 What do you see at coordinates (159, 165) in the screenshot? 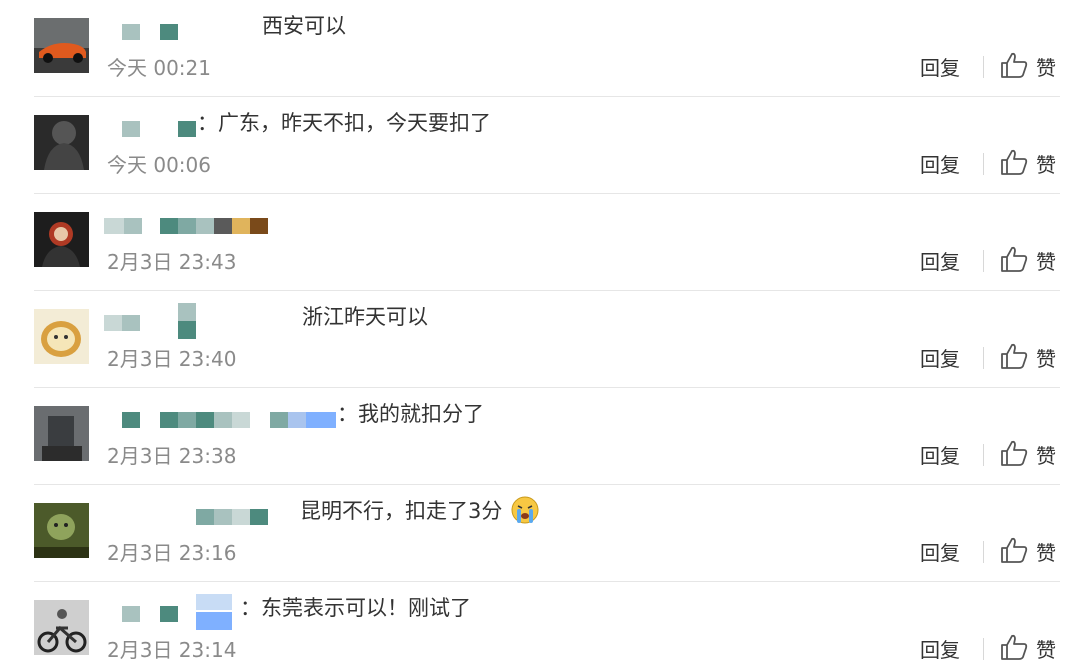
I see `comment-time: 今天 00:06` at bounding box center [159, 165].